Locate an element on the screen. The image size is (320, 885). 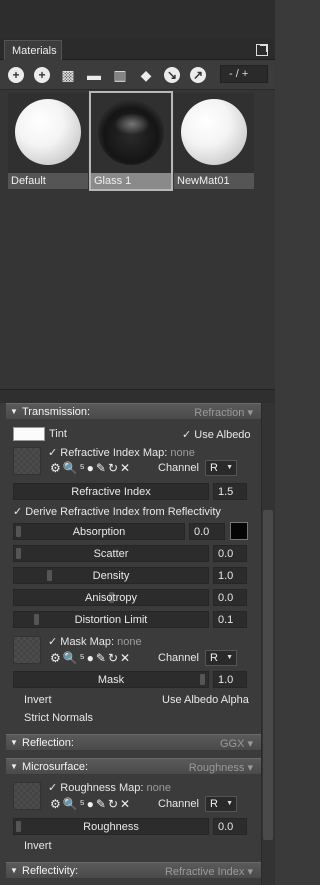
pick-icon: ↘ is located at coordinates (172, 75).